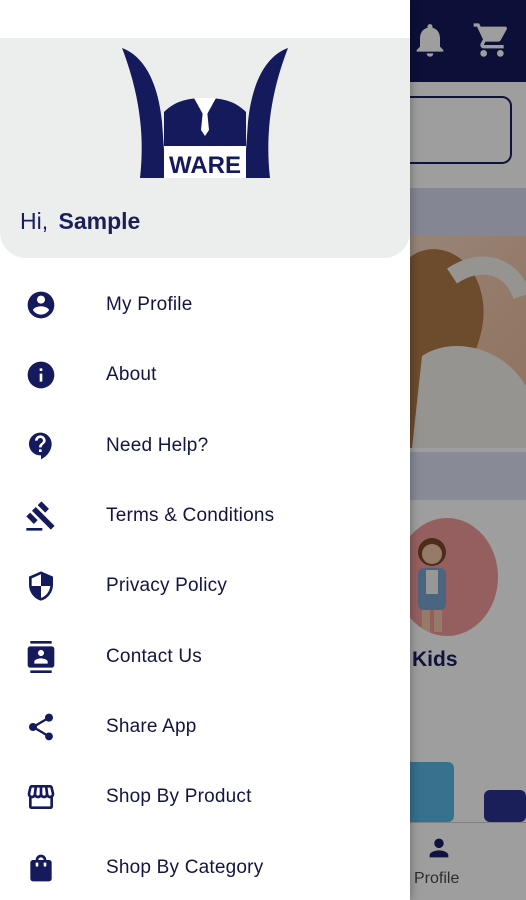 The width and height of the screenshot is (526, 900). What do you see at coordinates (41, 305) in the screenshot?
I see `account-circle-icon` at bounding box center [41, 305].